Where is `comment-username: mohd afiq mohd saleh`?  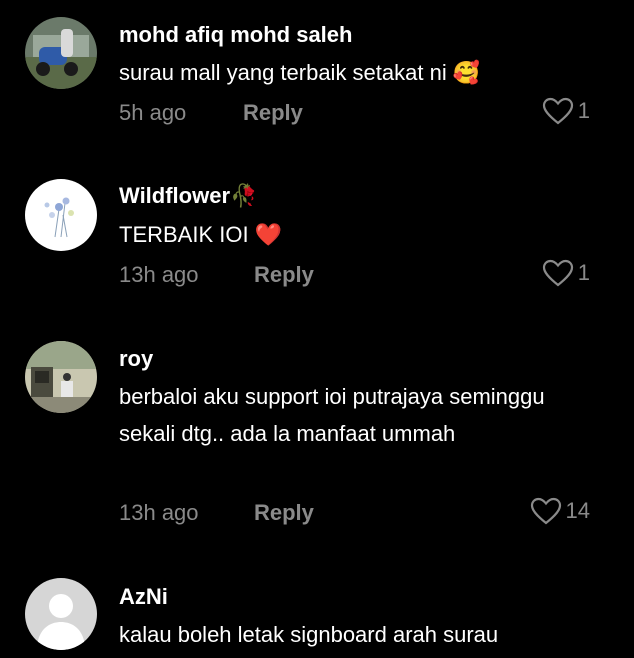
comment-username: mohd afiq mohd saleh is located at coordinates (235, 35).